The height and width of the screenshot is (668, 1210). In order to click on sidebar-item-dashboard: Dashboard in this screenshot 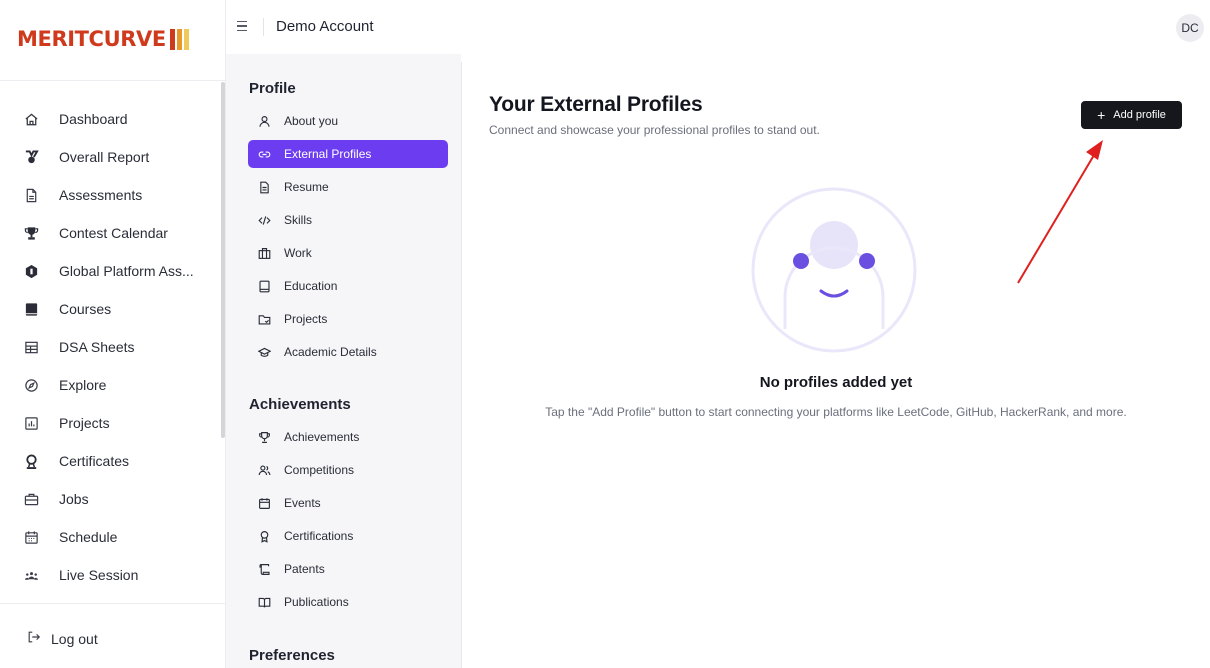, I will do `click(110, 119)`.